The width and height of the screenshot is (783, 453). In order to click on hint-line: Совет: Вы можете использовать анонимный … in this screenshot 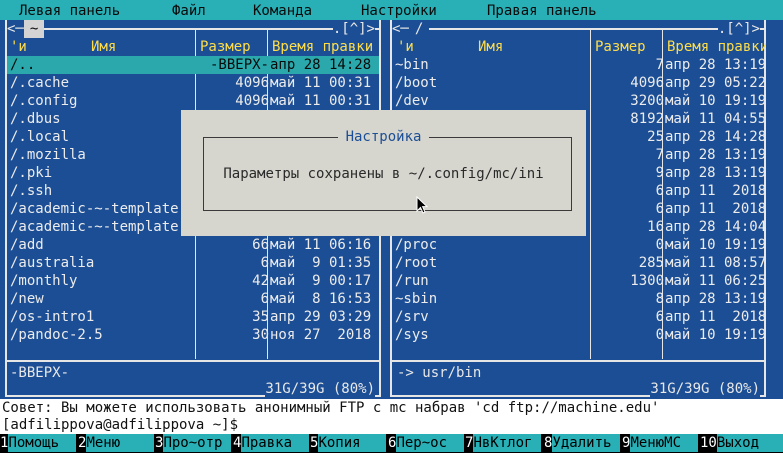, I will do `click(391, 408)`.